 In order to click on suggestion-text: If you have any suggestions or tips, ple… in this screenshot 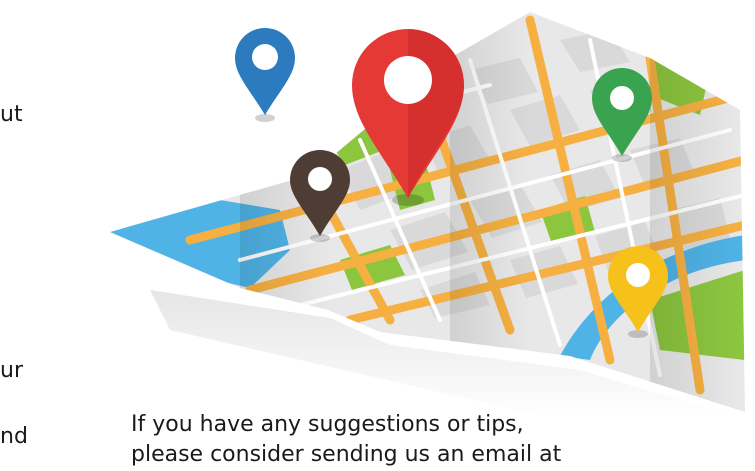, I will do `click(441, 440)`.